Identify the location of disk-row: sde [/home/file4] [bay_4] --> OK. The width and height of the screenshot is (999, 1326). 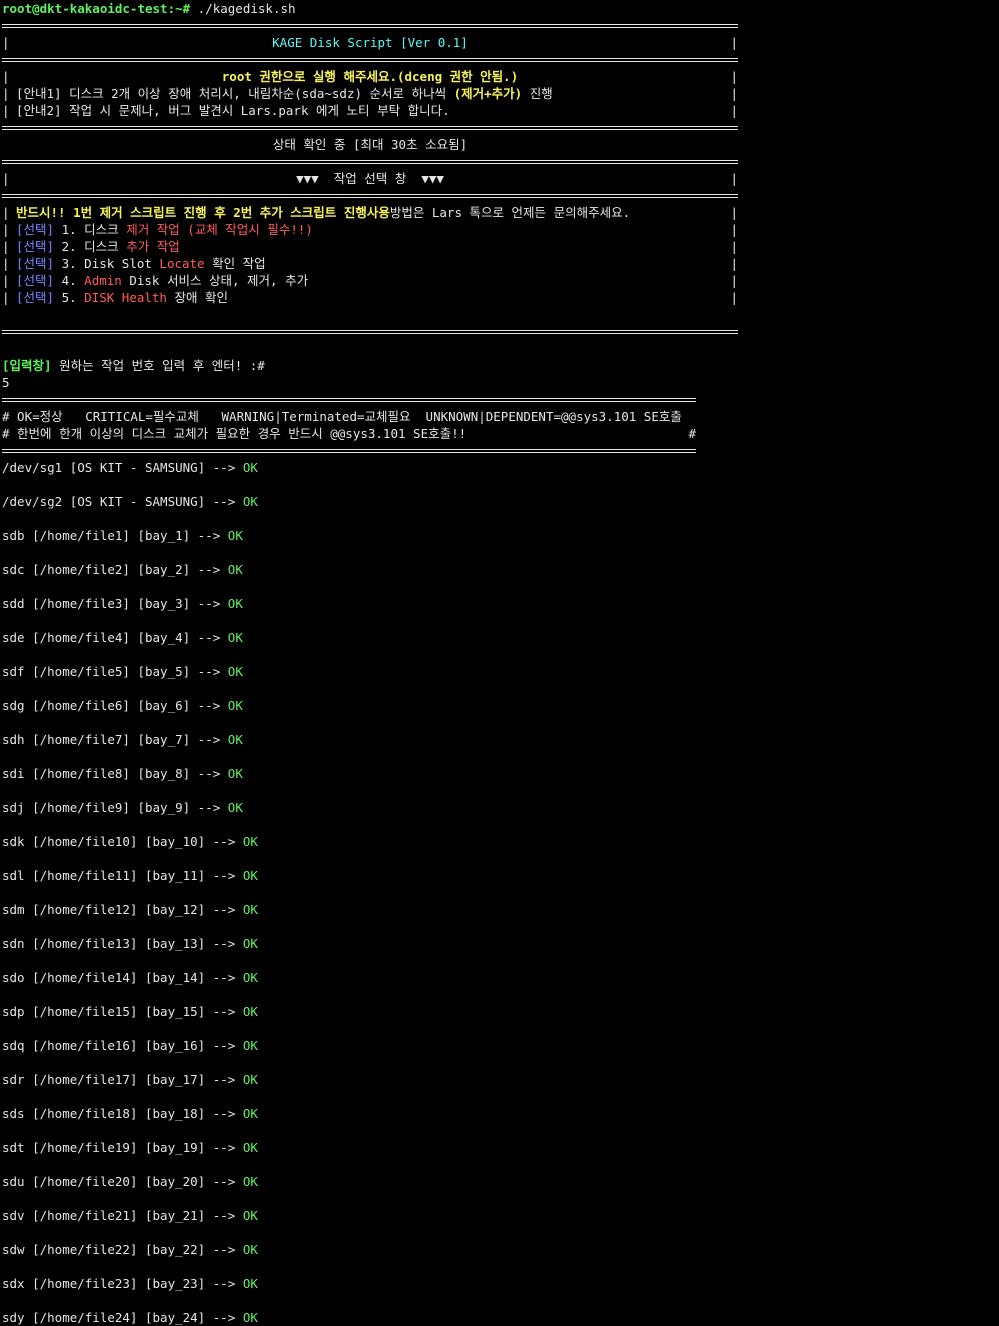
(499, 637).